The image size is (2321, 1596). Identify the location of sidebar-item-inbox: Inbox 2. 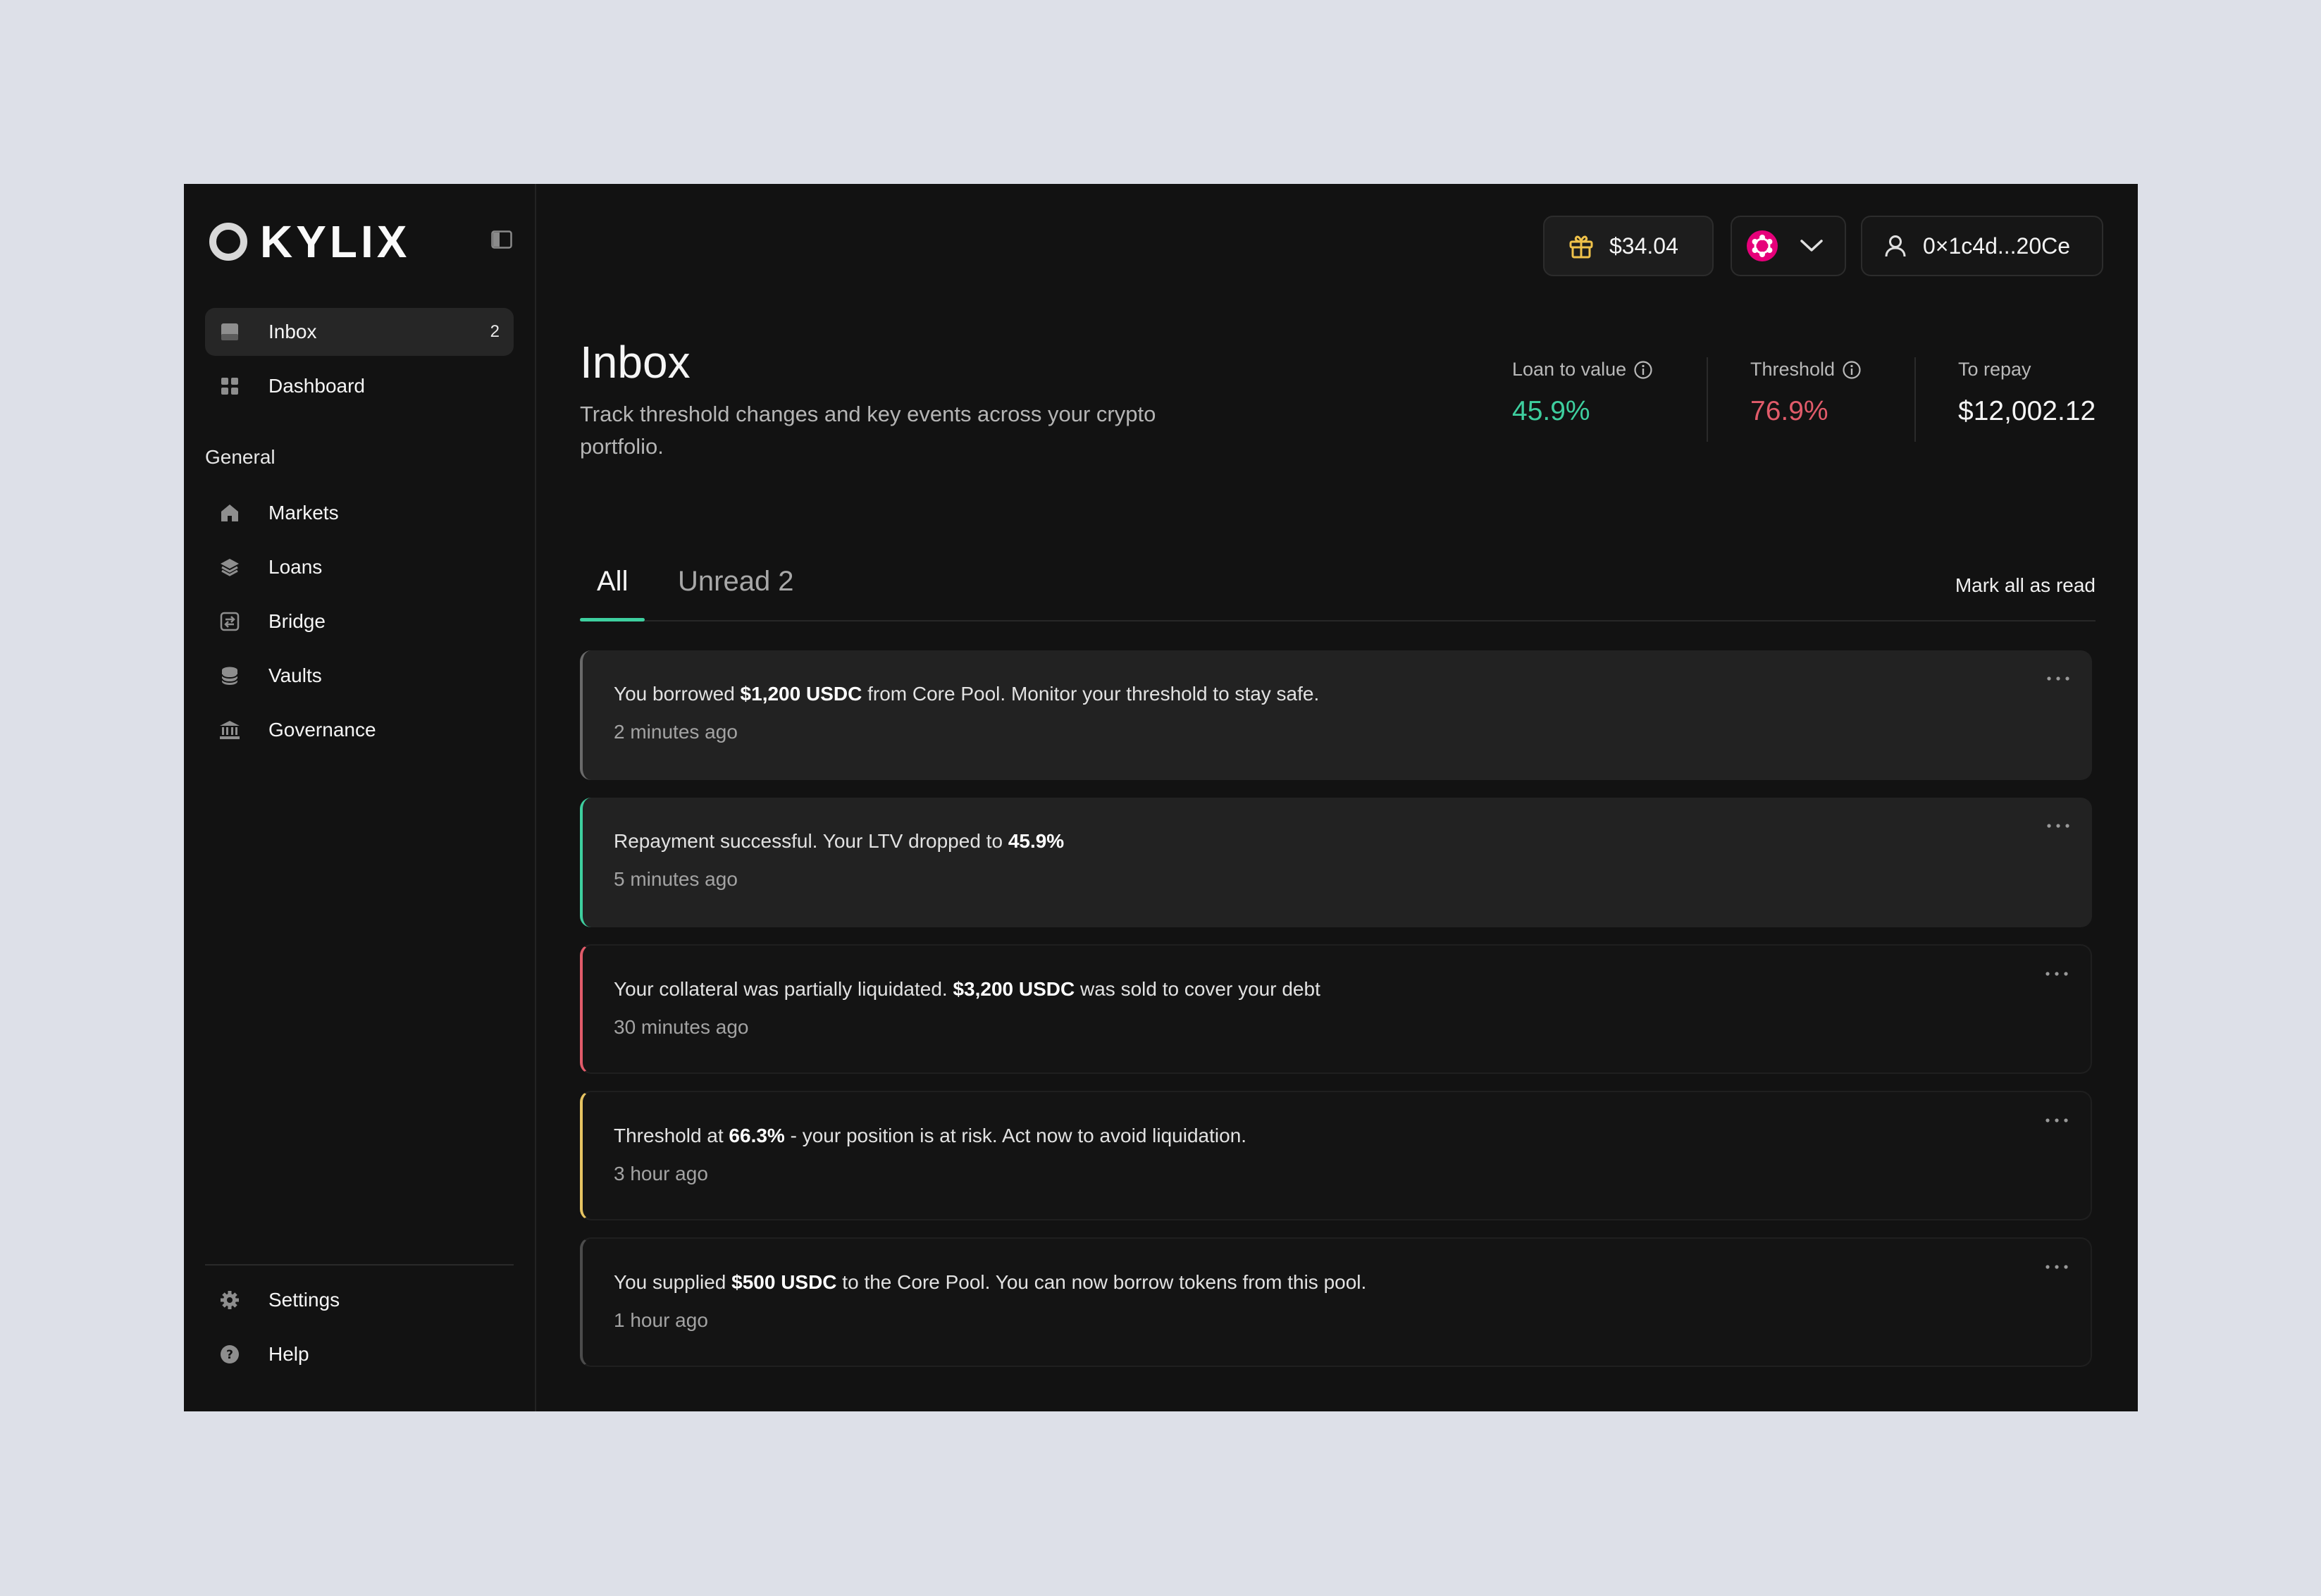
(359, 332).